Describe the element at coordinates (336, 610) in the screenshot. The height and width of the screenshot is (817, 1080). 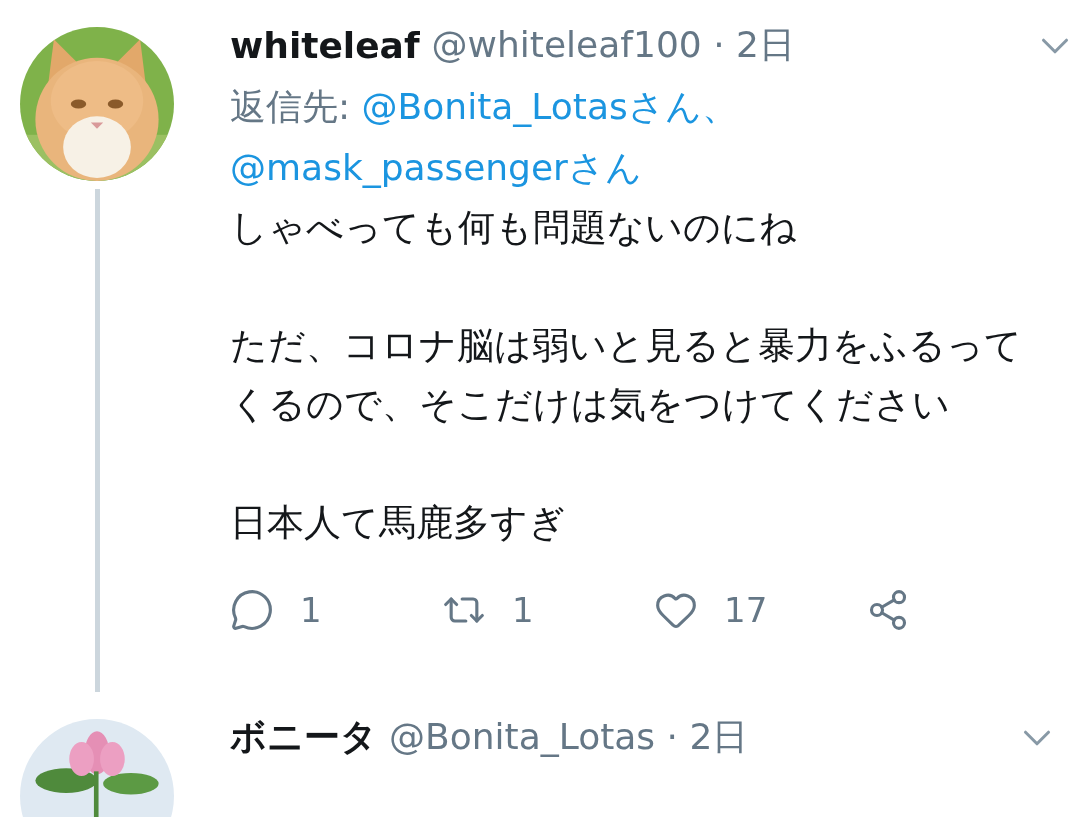
I see `reply-button: 1` at that location.